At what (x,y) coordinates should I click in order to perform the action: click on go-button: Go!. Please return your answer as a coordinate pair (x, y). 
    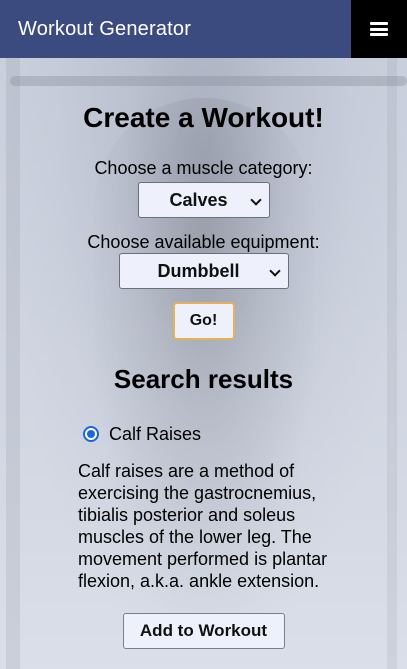
    Looking at the image, I should click on (203, 321).